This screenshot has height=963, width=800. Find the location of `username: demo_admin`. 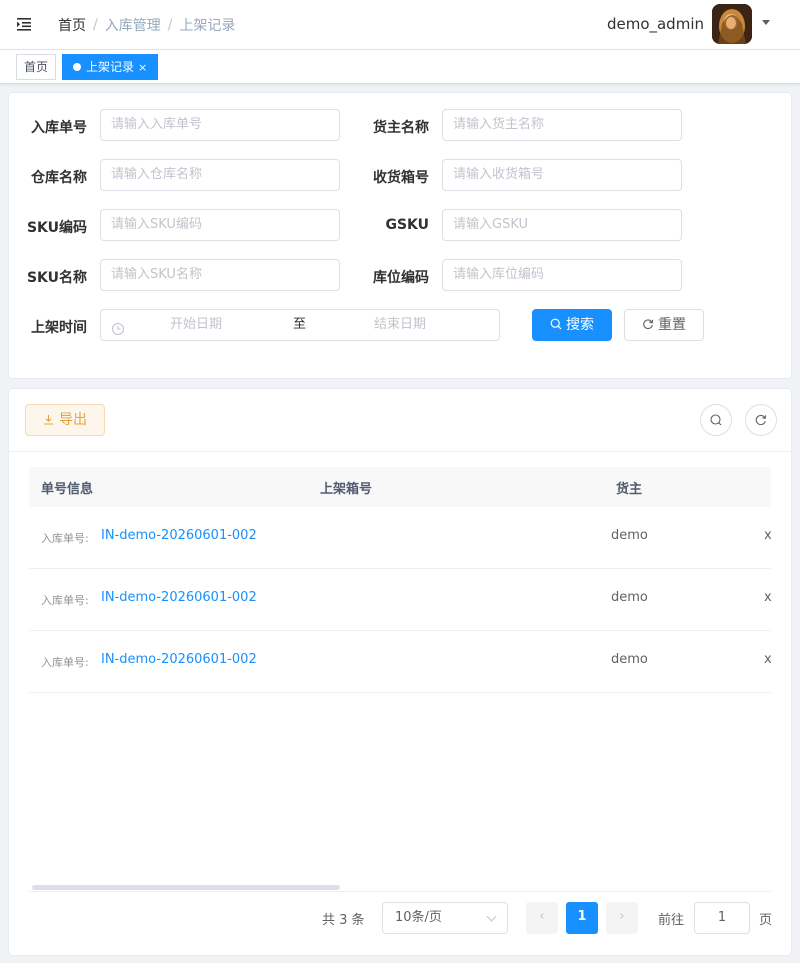

username: demo_admin is located at coordinates (655, 24).